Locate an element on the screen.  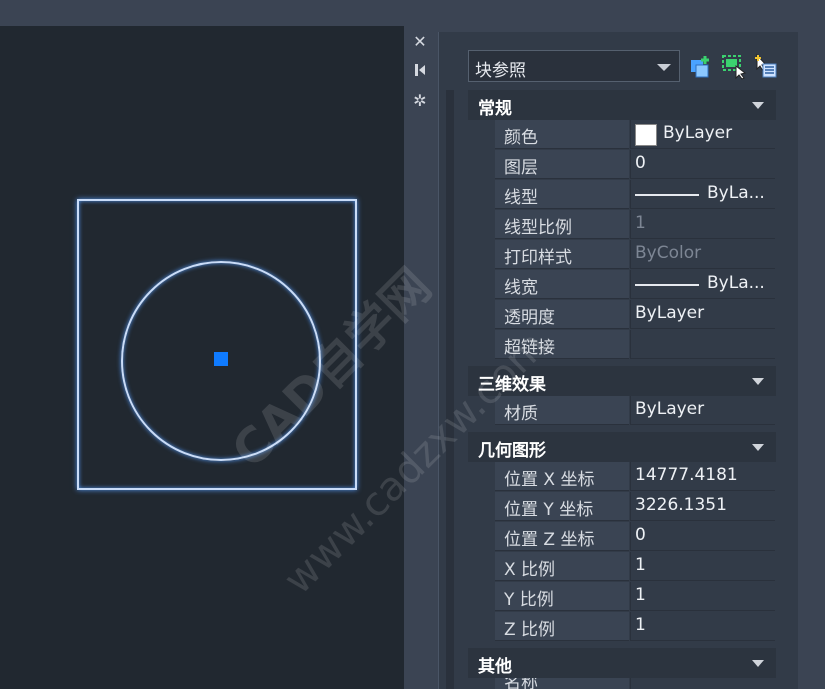
property-row-layer: 图层 0 is located at coordinates (622, 165).